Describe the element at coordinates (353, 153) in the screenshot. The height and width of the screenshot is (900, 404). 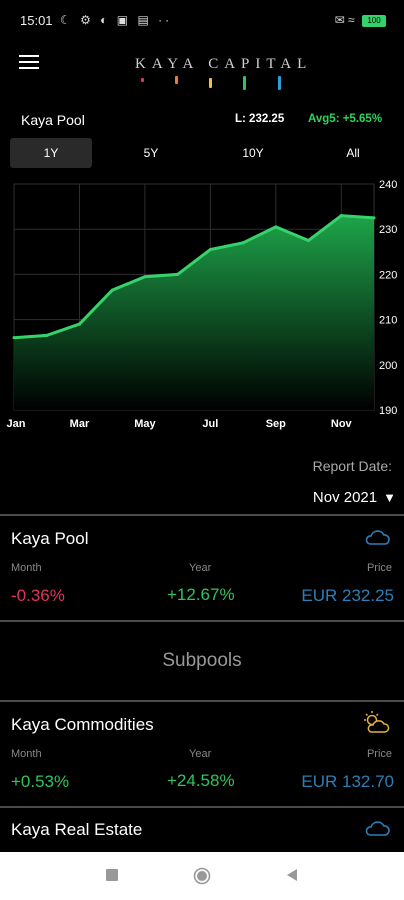
I see `tab-all: All` at that location.